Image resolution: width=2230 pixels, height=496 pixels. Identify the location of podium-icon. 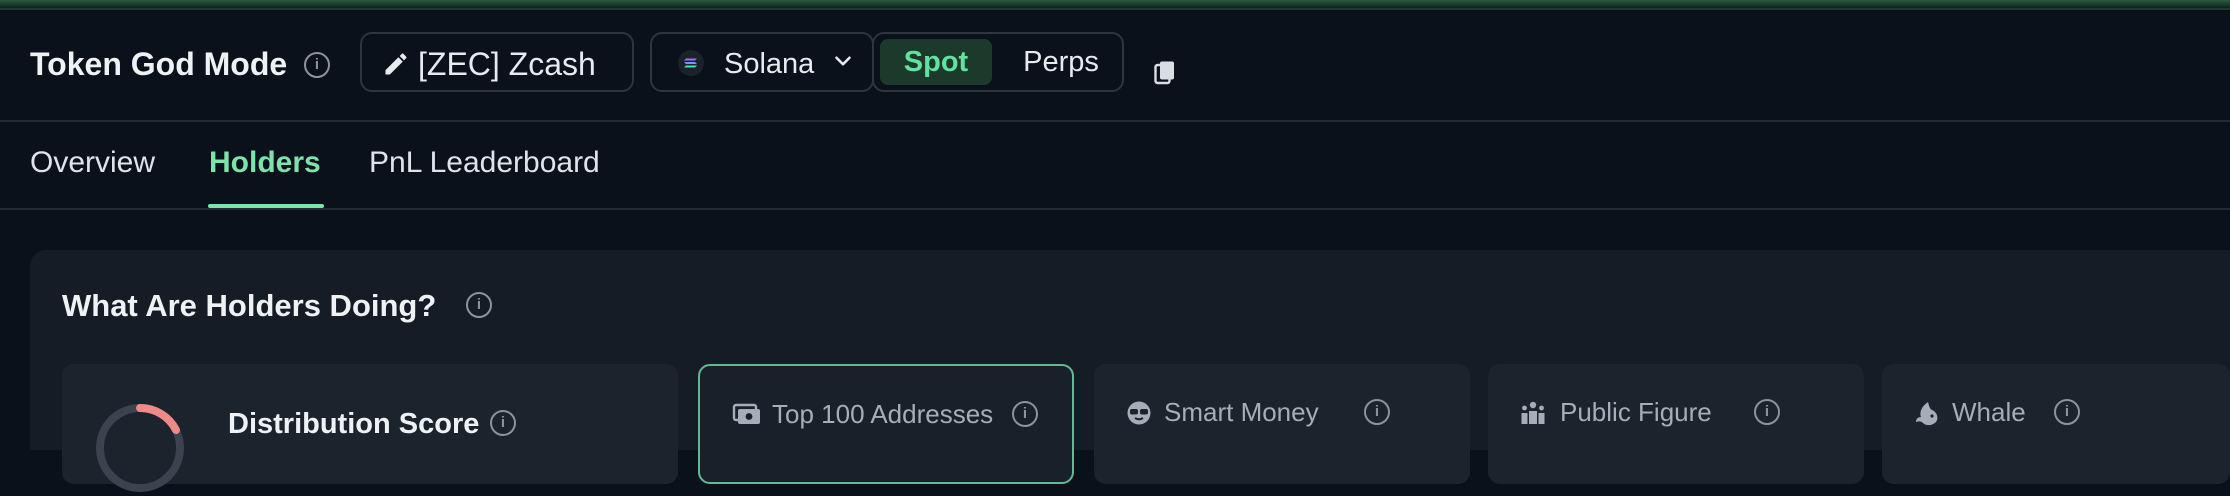
(1533, 412).